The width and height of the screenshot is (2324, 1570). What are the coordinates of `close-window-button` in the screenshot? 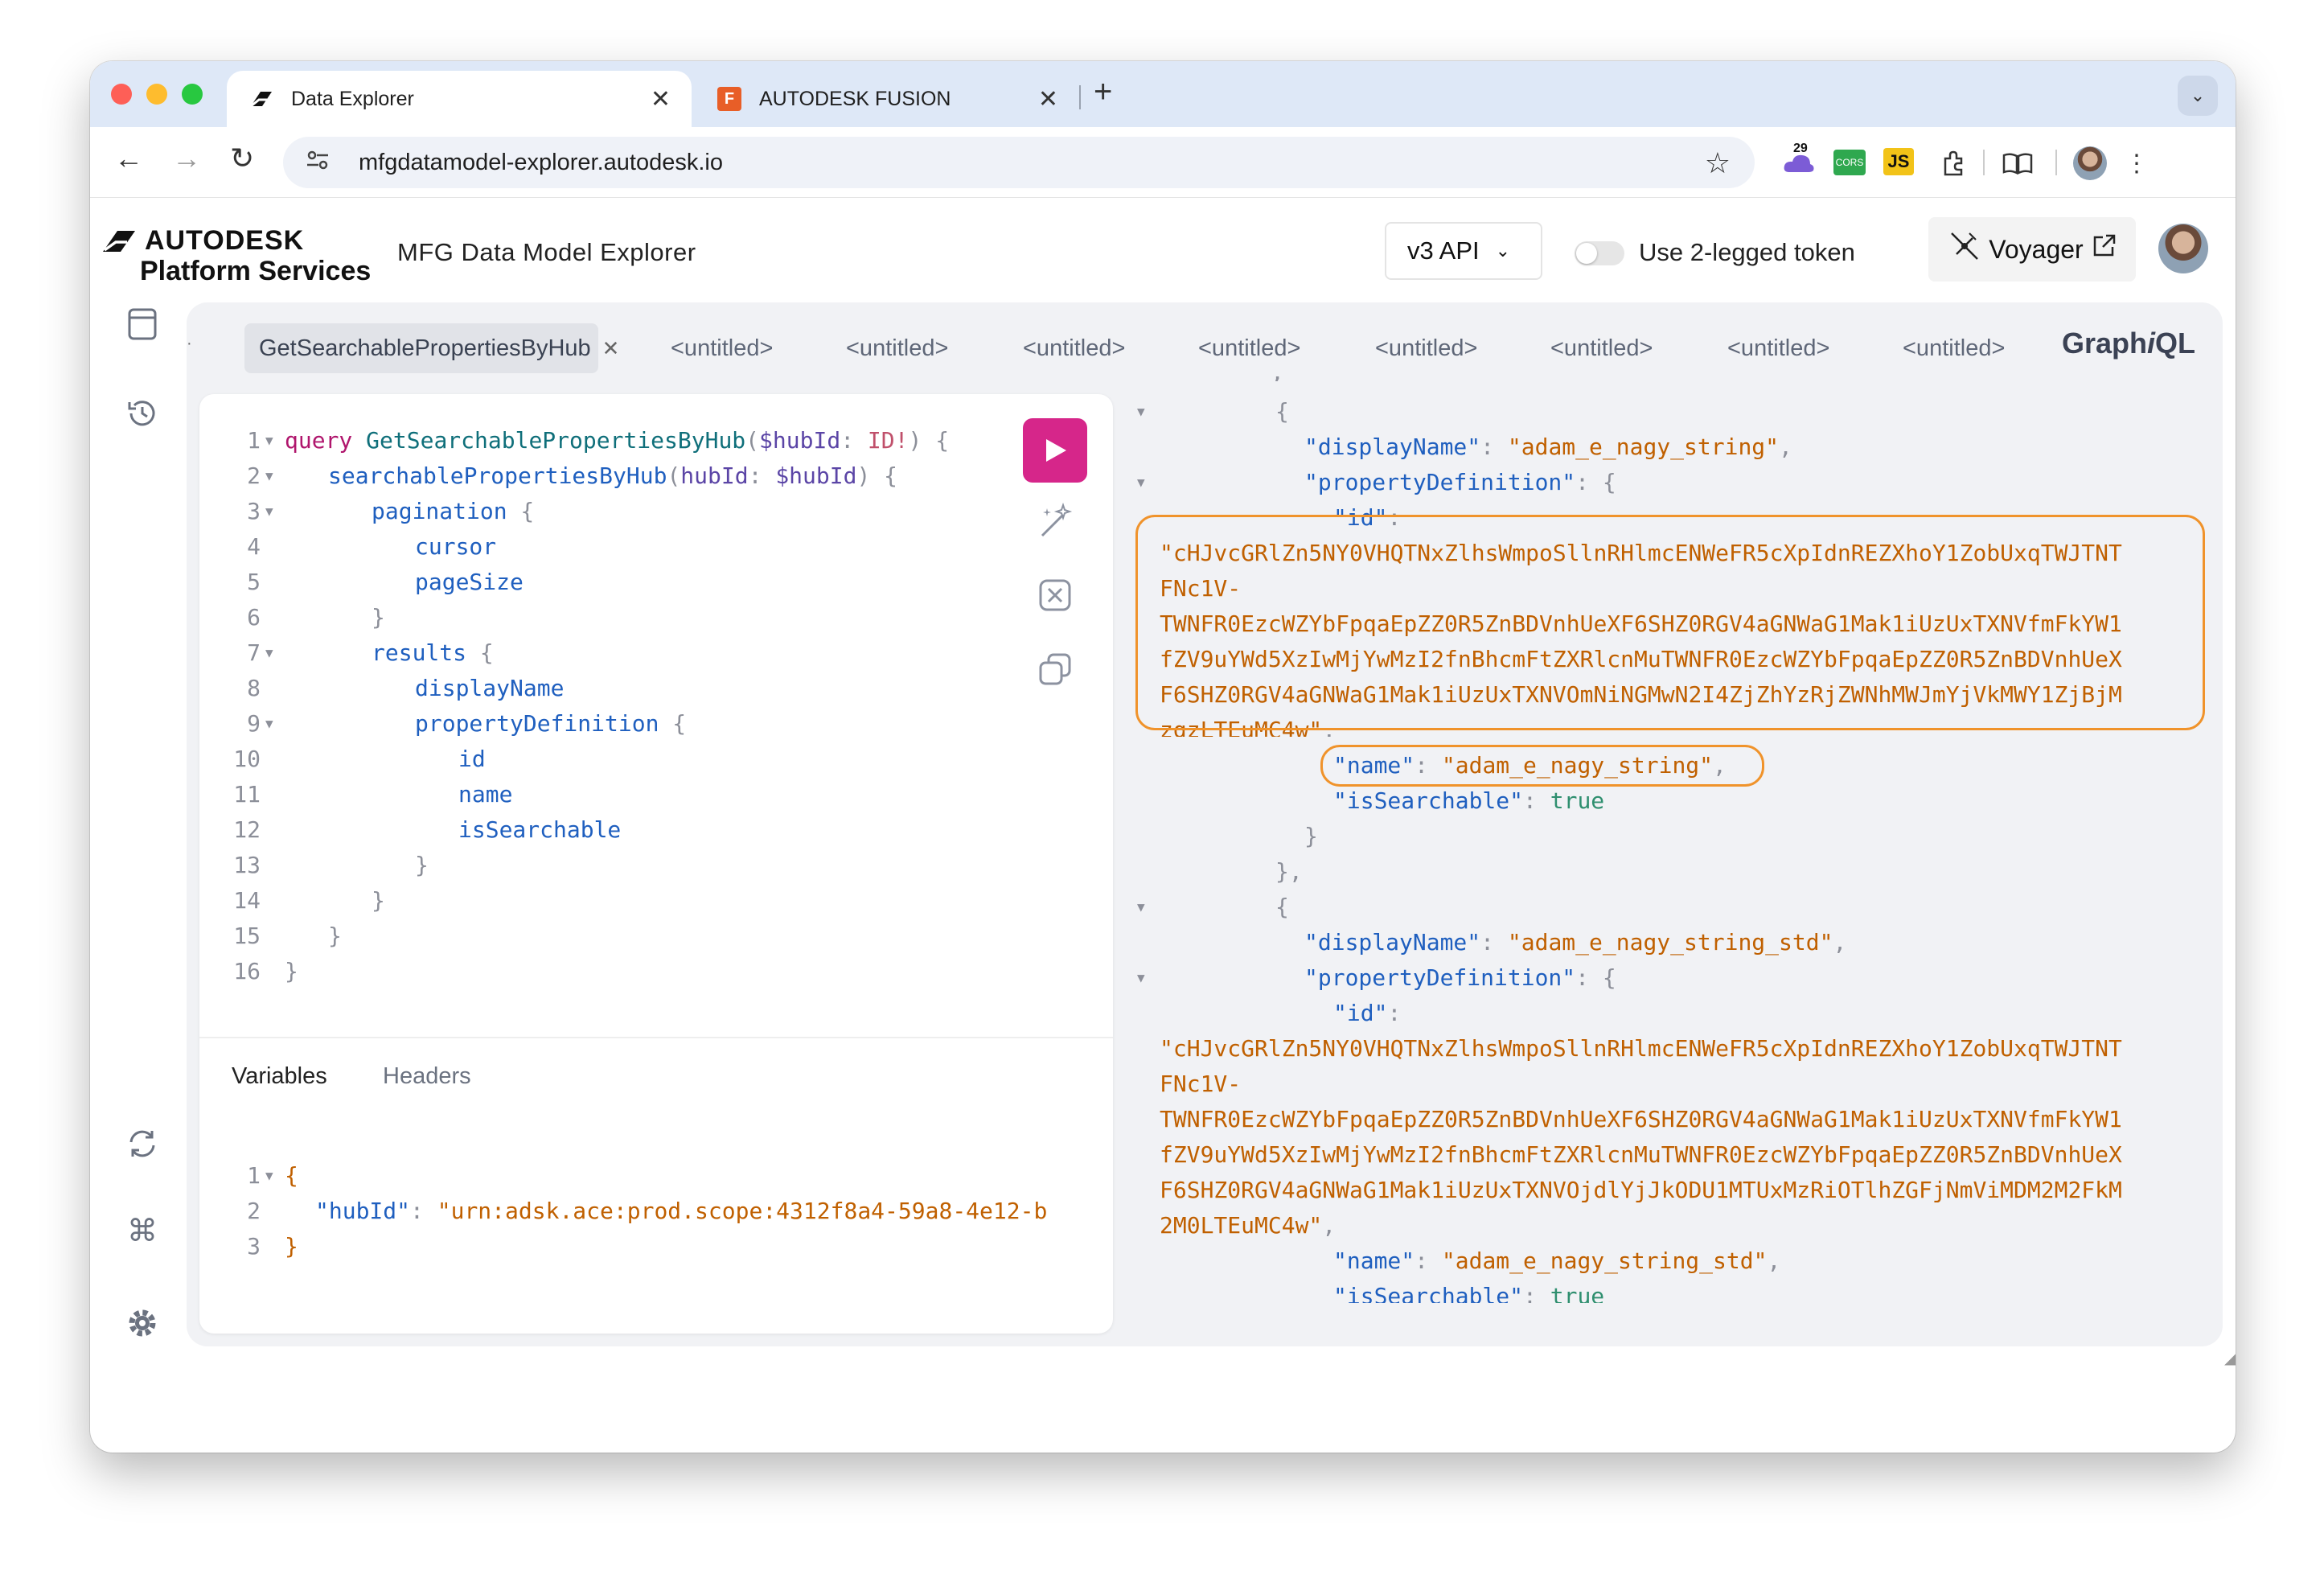 It's located at (121, 94).